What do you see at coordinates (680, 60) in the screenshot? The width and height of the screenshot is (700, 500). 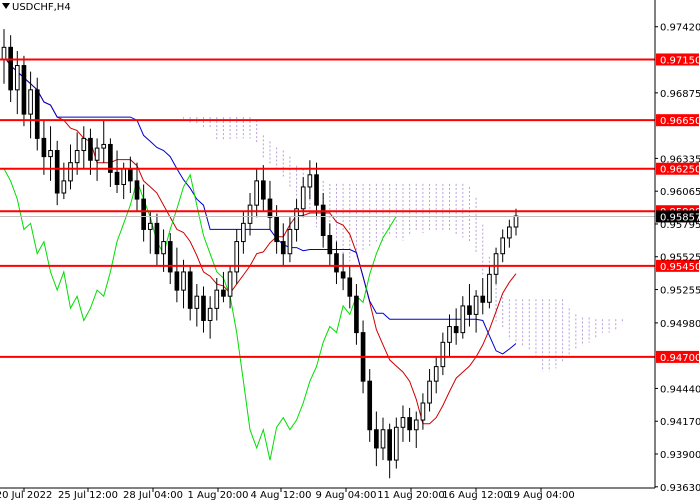 I see `level-price-label: 0.97150` at bounding box center [680, 60].